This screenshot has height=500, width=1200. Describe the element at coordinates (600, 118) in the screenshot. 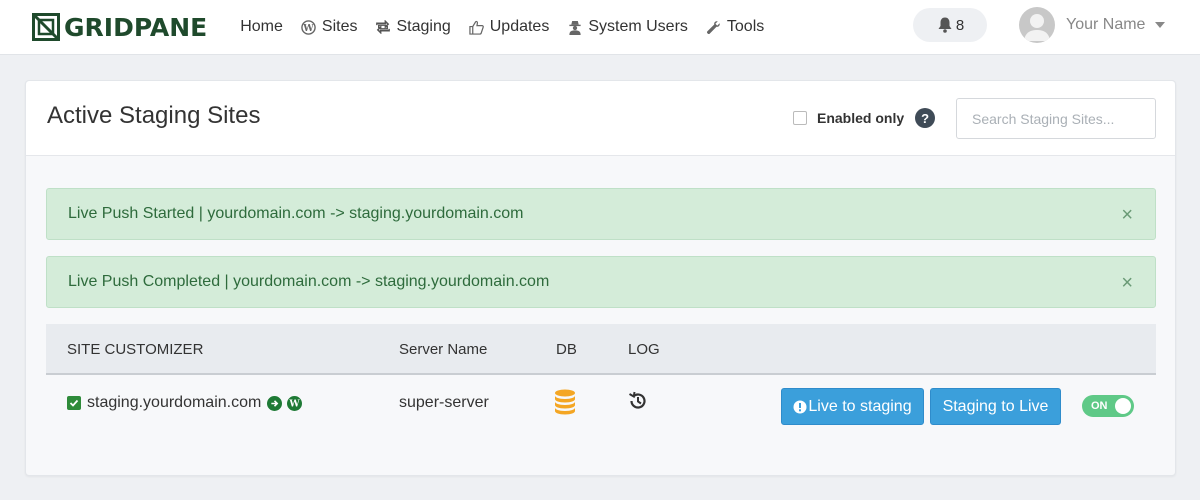

I see `panel-header: Active Staging Sites Enabled only ?` at that location.